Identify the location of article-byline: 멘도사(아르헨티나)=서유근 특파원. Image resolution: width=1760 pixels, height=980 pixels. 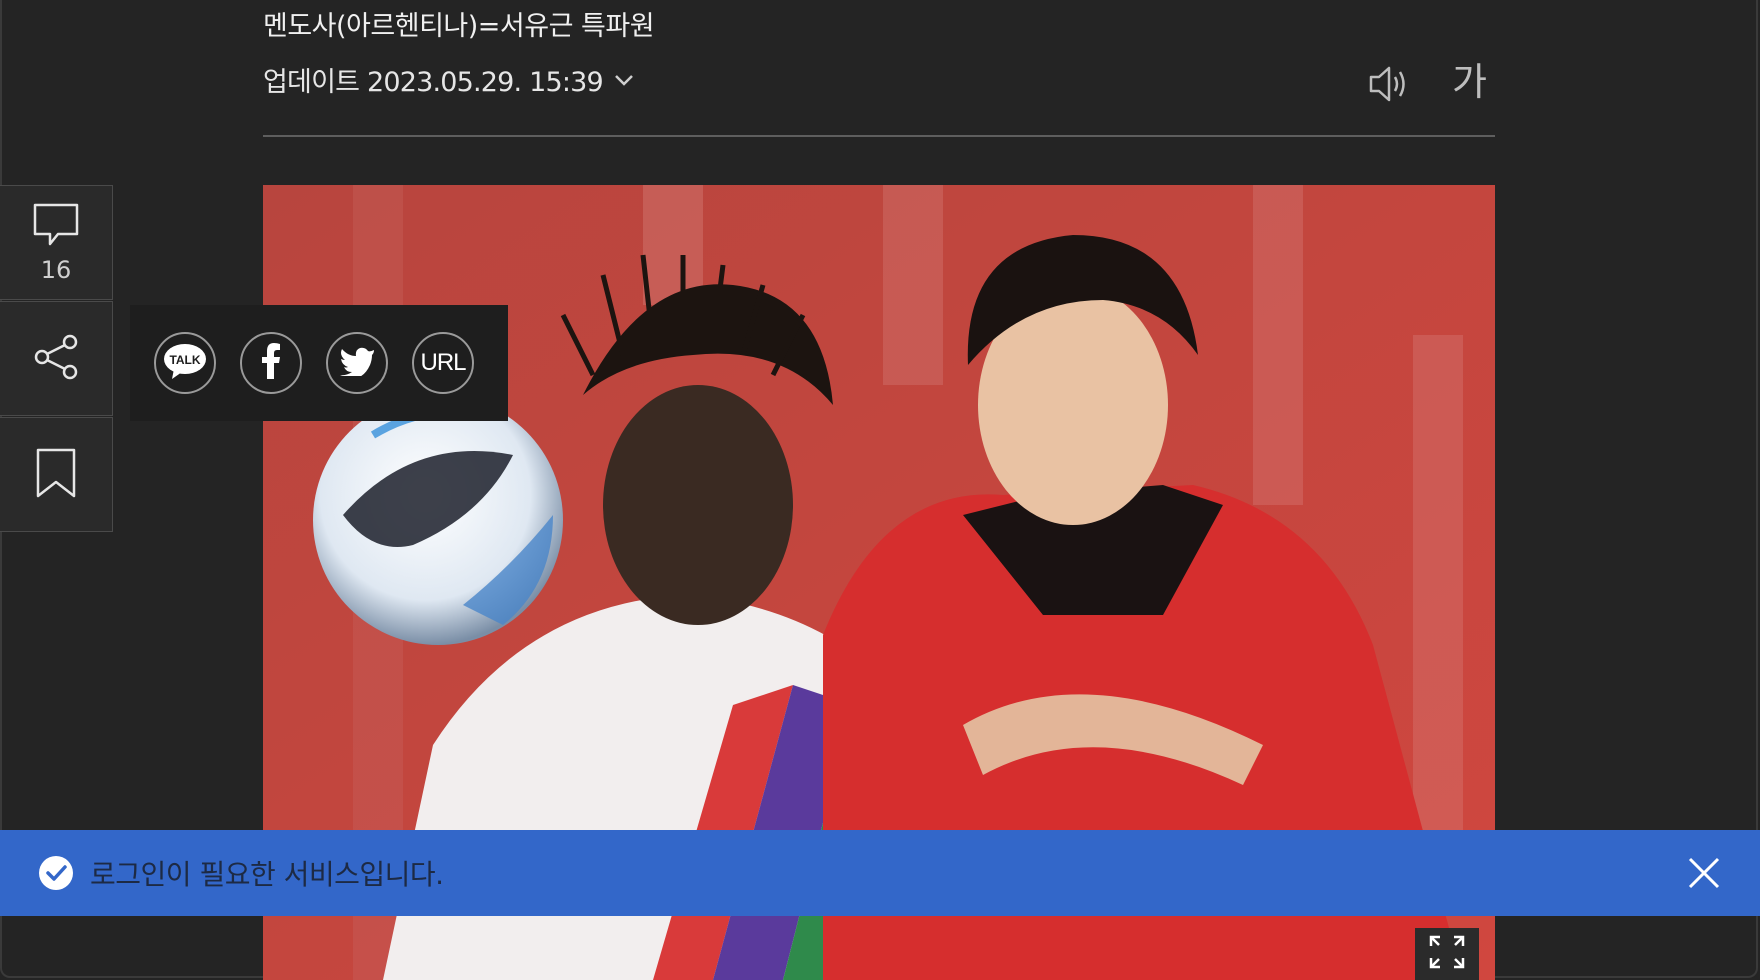
(459, 26).